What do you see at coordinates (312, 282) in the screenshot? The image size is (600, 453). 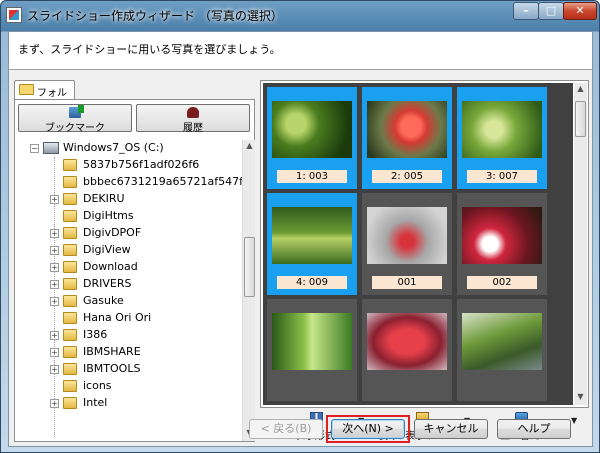 I see `photo-caption: 4: 009` at bounding box center [312, 282].